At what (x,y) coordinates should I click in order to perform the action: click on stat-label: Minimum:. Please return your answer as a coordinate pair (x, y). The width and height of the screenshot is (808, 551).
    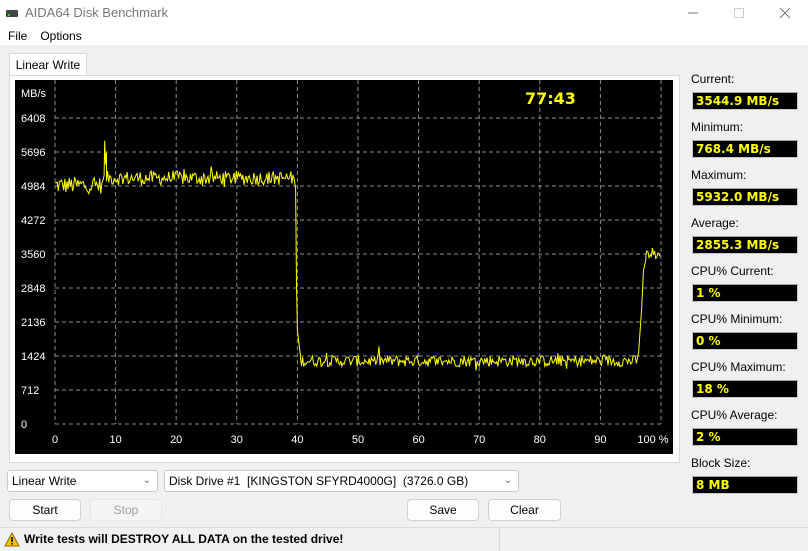
    Looking at the image, I should click on (717, 127).